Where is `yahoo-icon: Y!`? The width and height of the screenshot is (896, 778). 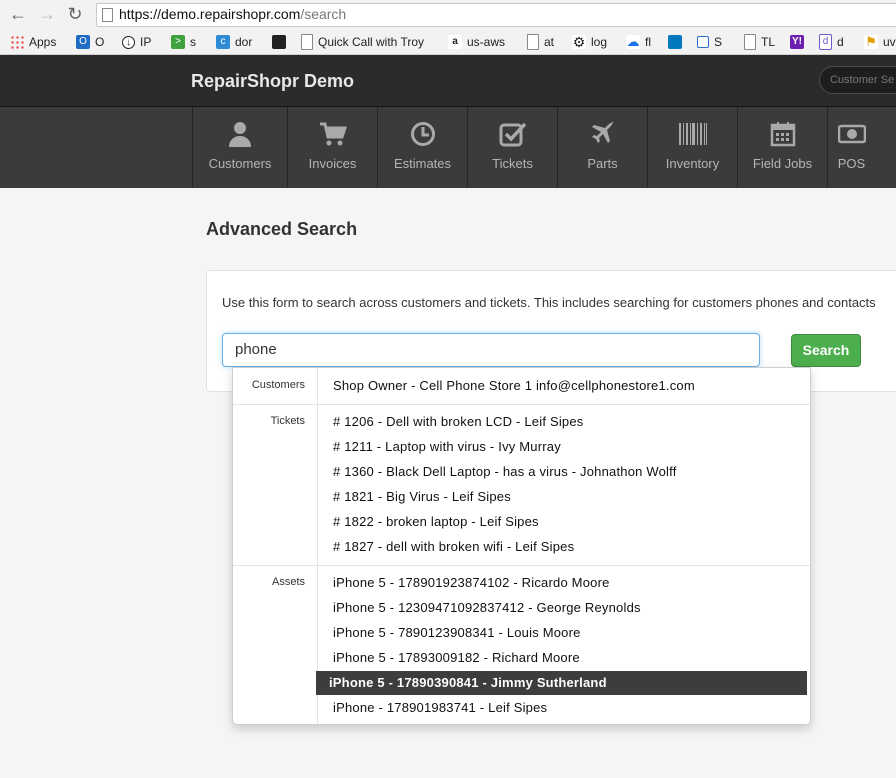
yahoo-icon: Y! is located at coordinates (797, 42).